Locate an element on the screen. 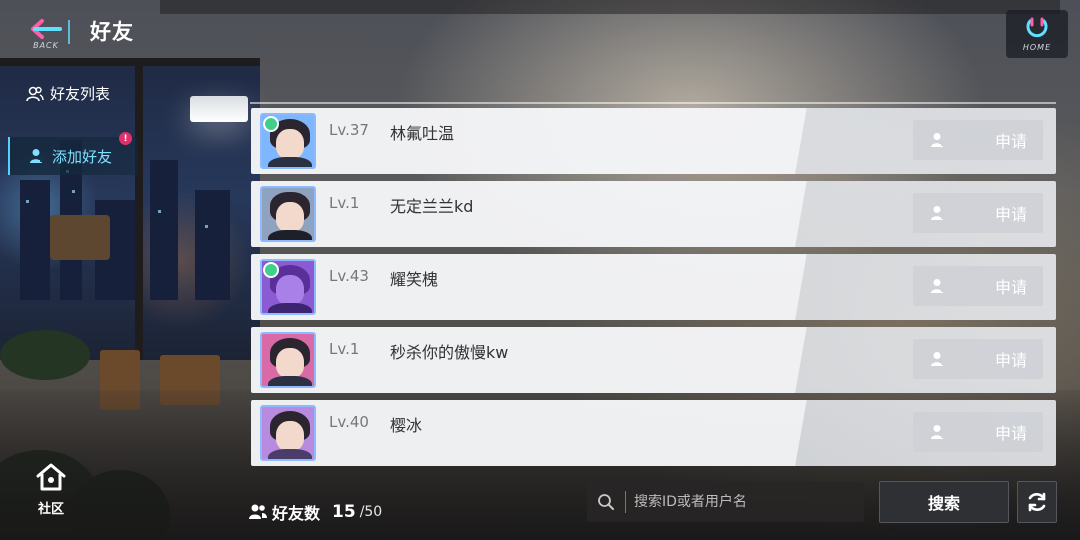 Image resolution: width=1080 pixels, height=540 pixels. friend-count-max: /50 is located at coordinates (371, 512).